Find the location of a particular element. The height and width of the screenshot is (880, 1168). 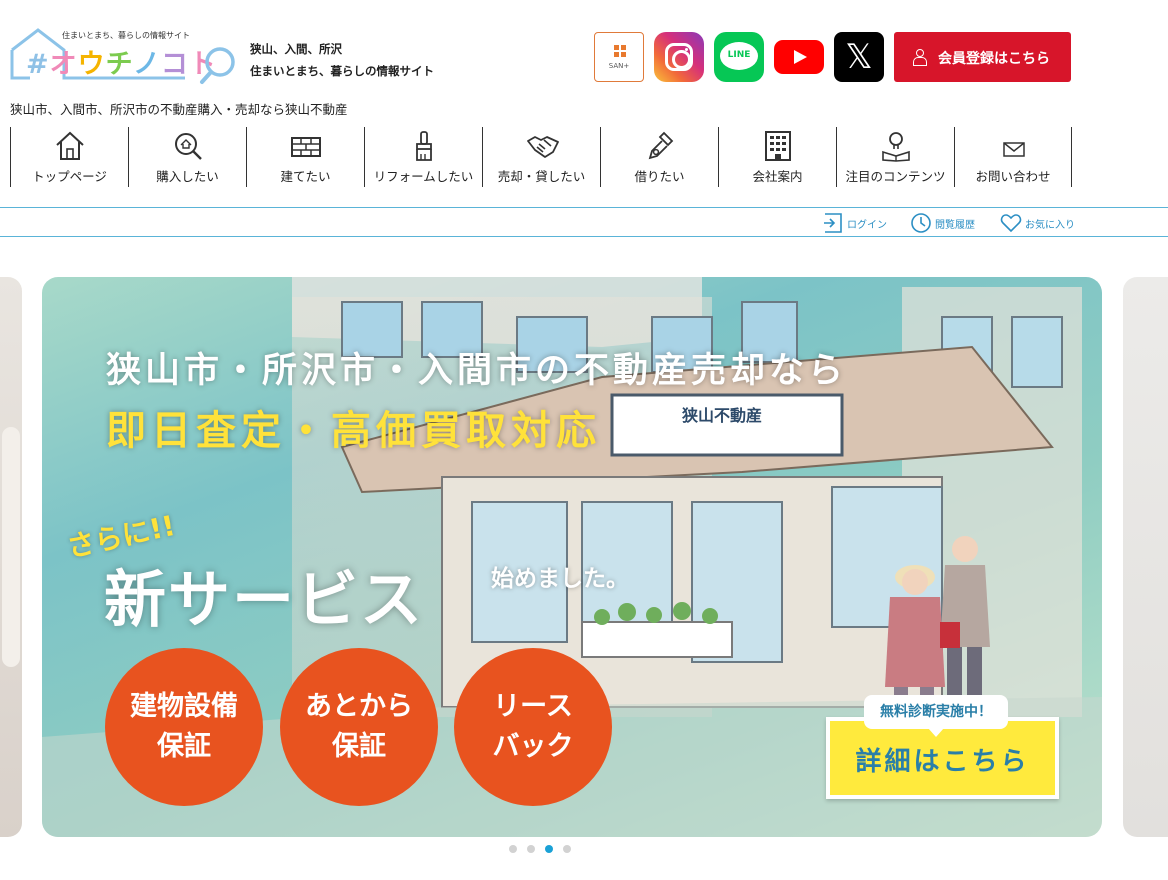

favorites-link: お気に入り is located at coordinates (1040, 223).